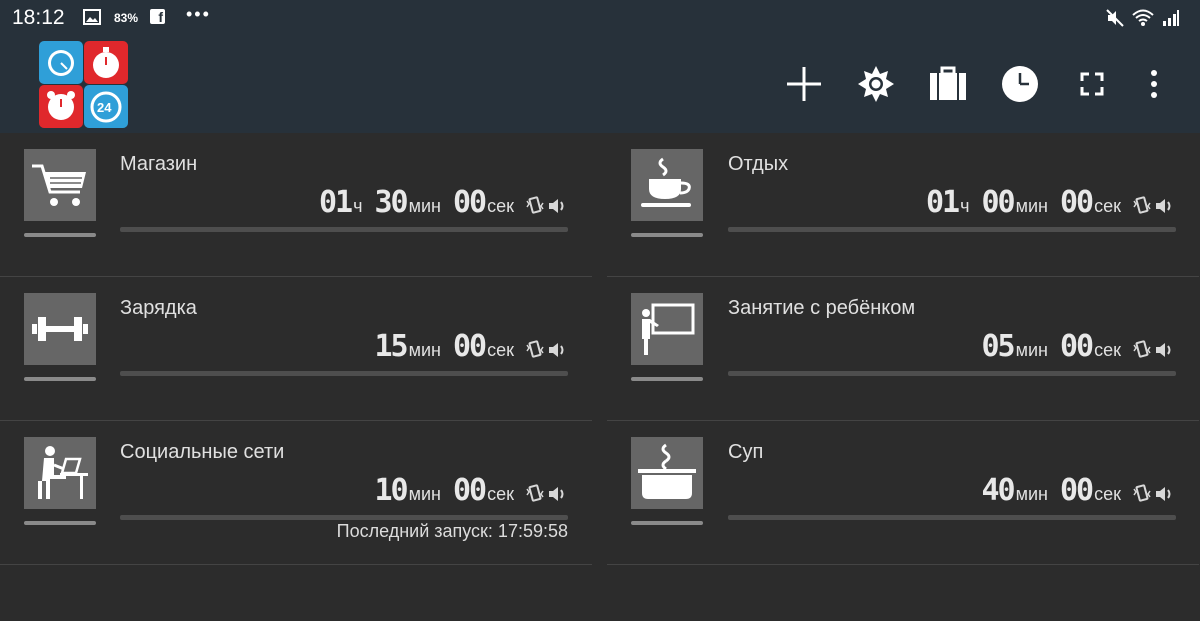 The image size is (1200, 621). What do you see at coordinates (667, 185) in the screenshot?
I see `coffee-cup-icon` at bounding box center [667, 185].